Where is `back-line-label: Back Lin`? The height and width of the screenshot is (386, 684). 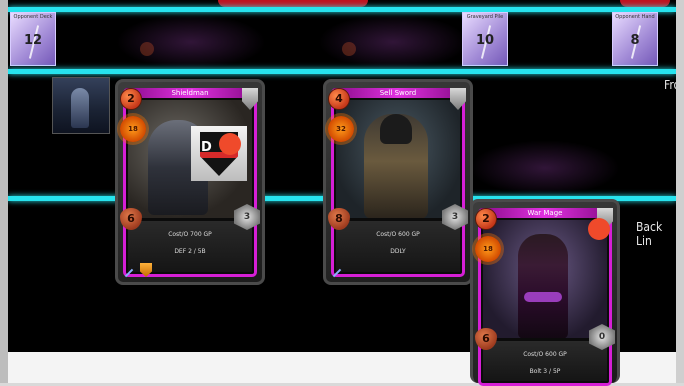 back-line-label: Back Lin is located at coordinates (649, 234).